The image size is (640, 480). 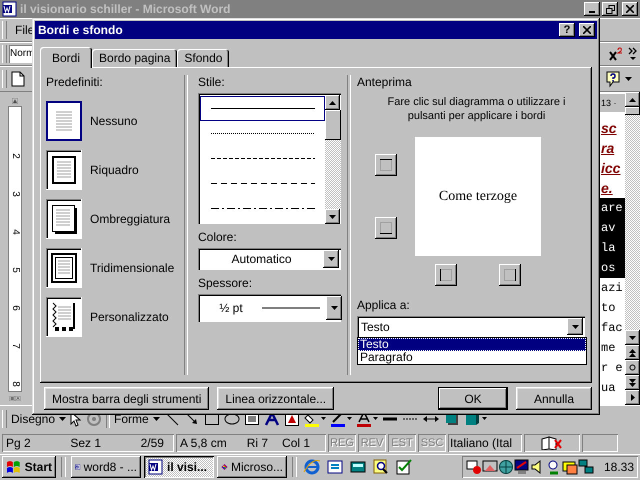 I want to click on window-title: il visionario schiller - Microsoft Word, so click(x=125, y=9).